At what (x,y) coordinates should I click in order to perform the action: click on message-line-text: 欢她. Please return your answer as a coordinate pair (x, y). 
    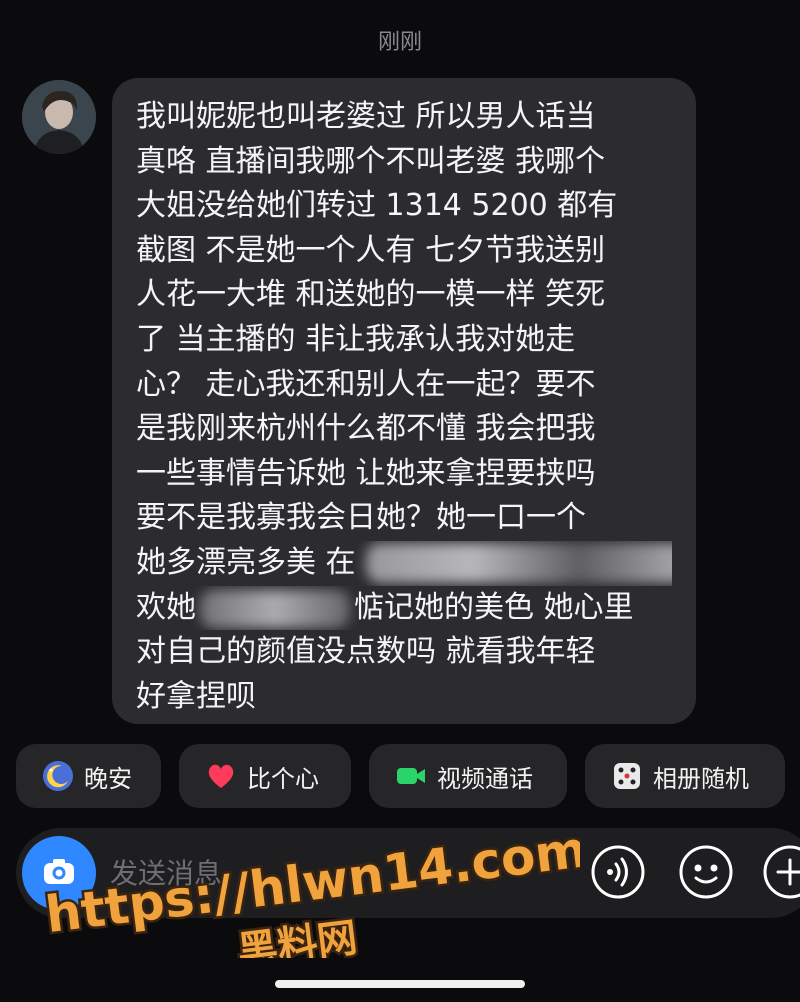
    Looking at the image, I should click on (166, 607).